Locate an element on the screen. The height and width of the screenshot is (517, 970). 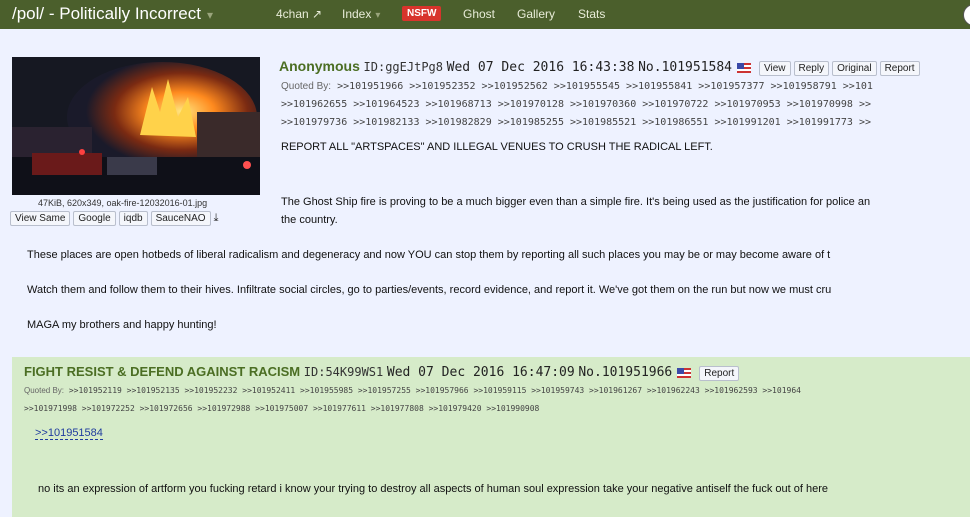
file-info: 47KiB, 620x349, oak-fire-12032016-01.jpg is located at coordinates (122, 203).